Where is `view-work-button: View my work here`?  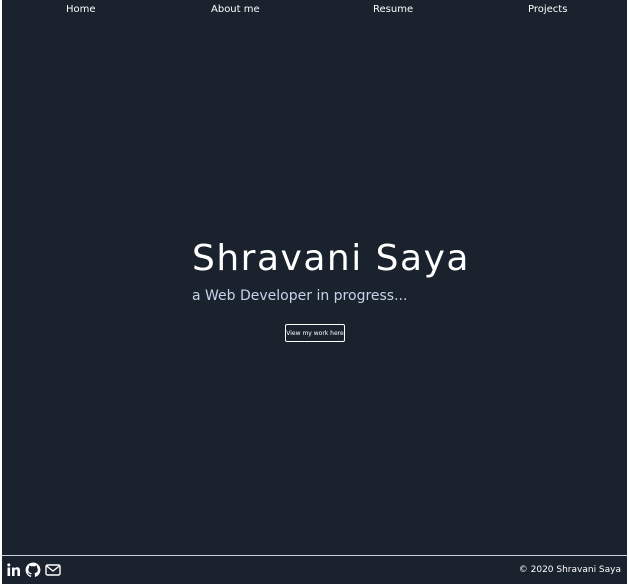
view-work-button: View my work here is located at coordinates (315, 333).